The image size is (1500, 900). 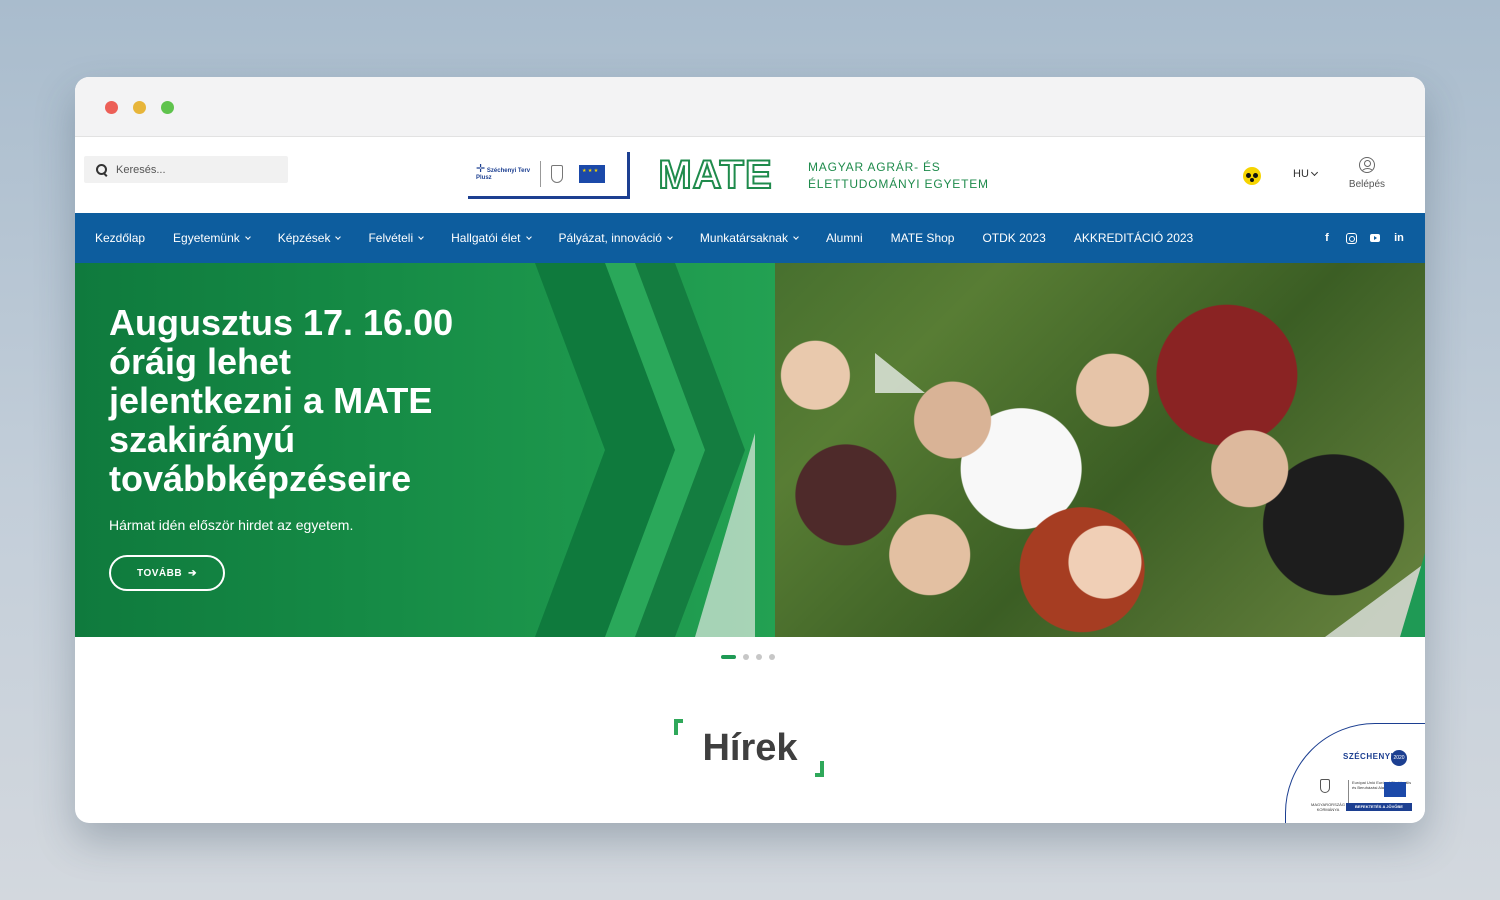 What do you see at coordinates (610, 238) in the screenshot?
I see `nav-label: Pályázat, innováció` at bounding box center [610, 238].